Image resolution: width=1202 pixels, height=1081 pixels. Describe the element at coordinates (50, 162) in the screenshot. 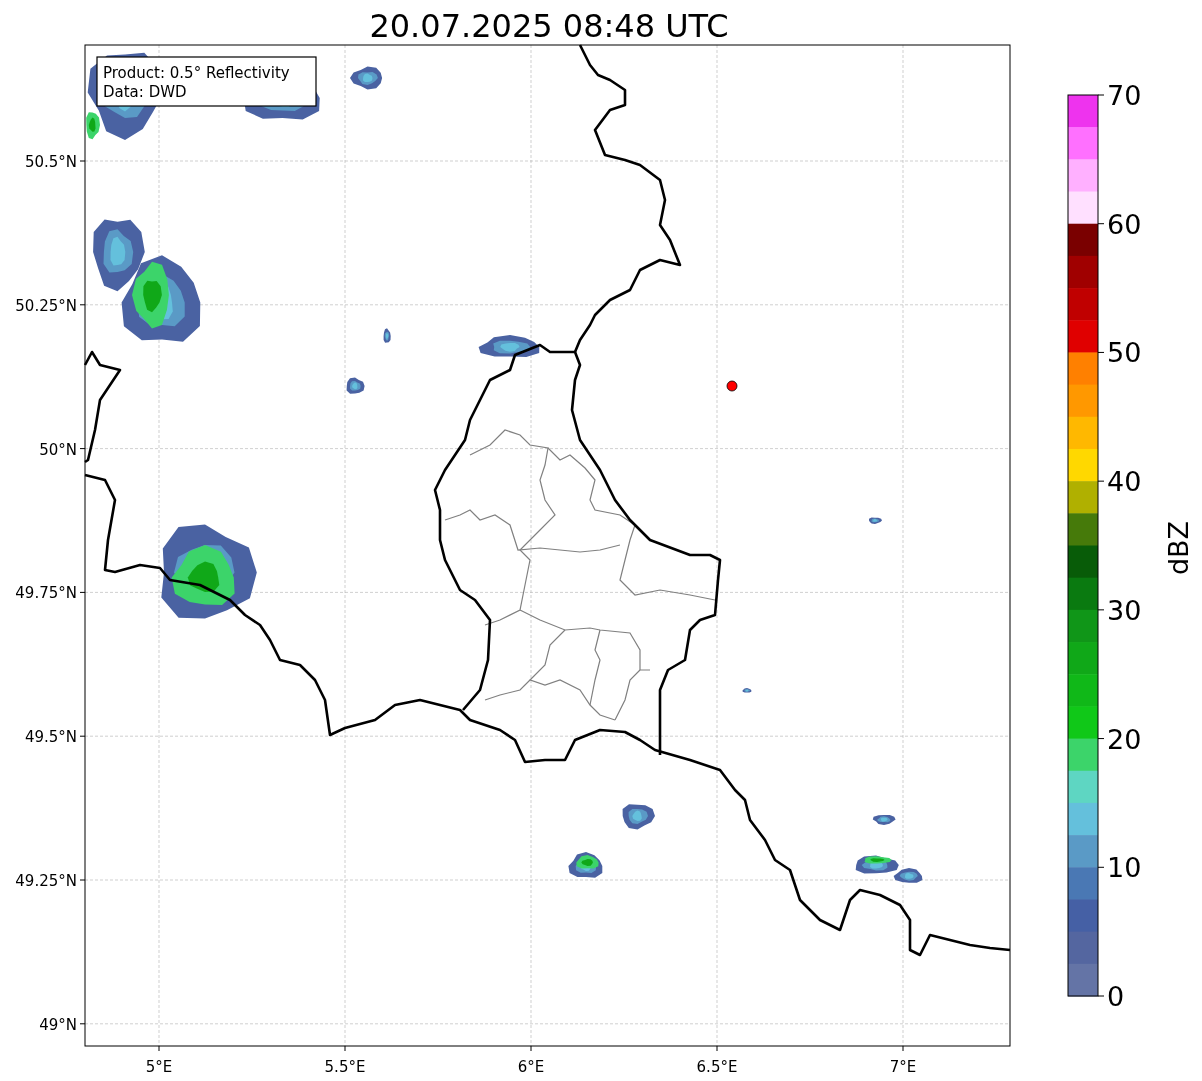

I see `y-tick-label: 50.5°N` at that location.